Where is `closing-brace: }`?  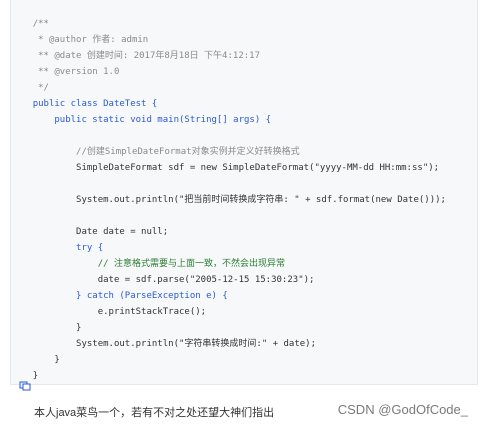 closing-brace: } is located at coordinates (35, 376).